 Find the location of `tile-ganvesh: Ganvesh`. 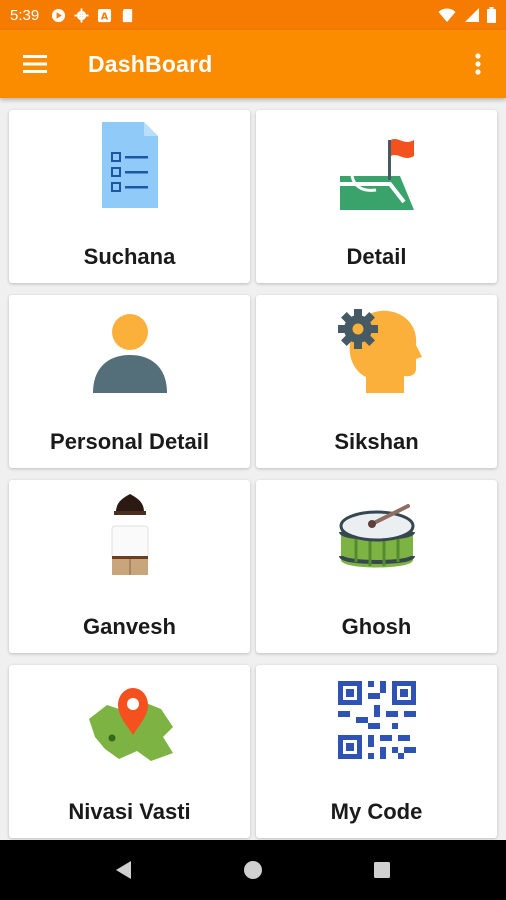

tile-ganvesh: Ganvesh is located at coordinates (129, 566).